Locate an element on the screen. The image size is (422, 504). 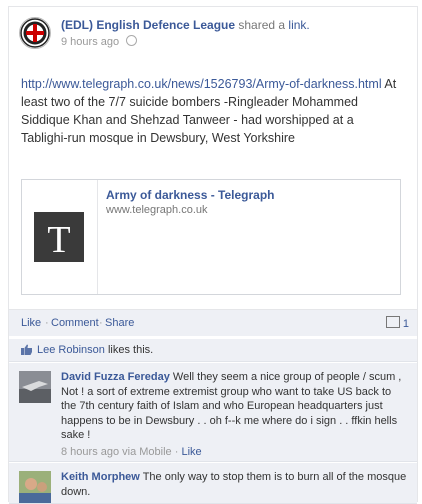
comment-author: Keith Morphew is located at coordinates (100, 477).